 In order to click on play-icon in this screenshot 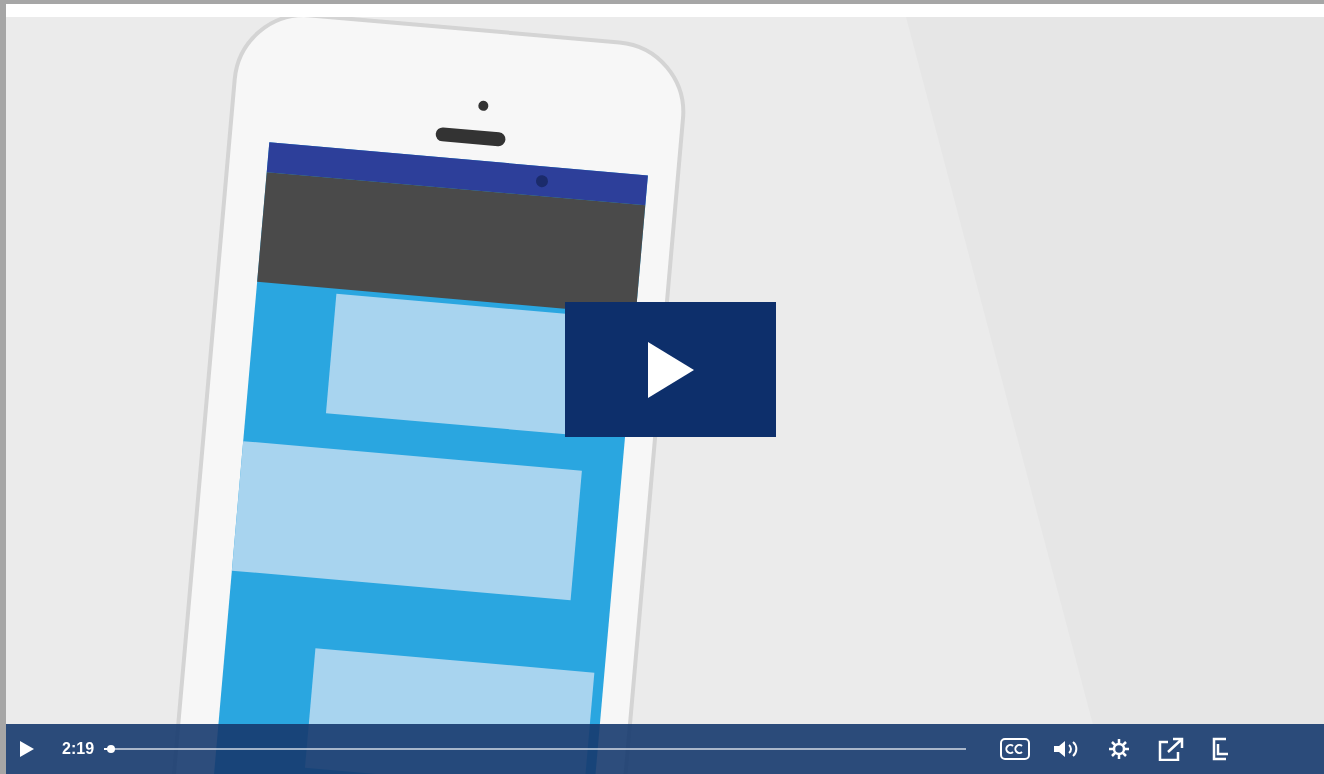, I will do `click(27, 749)`.